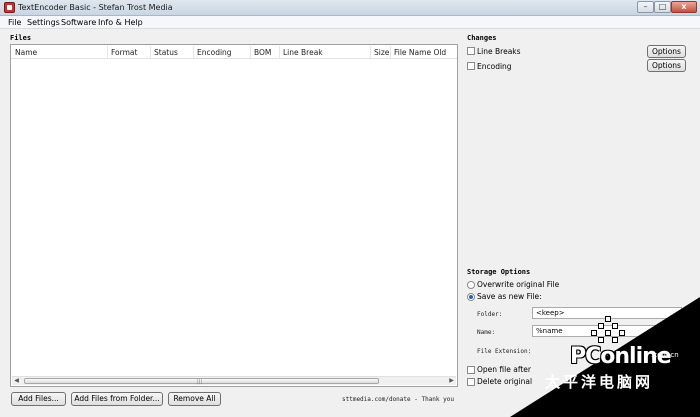 The image size is (700, 417). Describe the element at coordinates (490, 314) in the screenshot. I see `folder-label: Folder:` at that location.